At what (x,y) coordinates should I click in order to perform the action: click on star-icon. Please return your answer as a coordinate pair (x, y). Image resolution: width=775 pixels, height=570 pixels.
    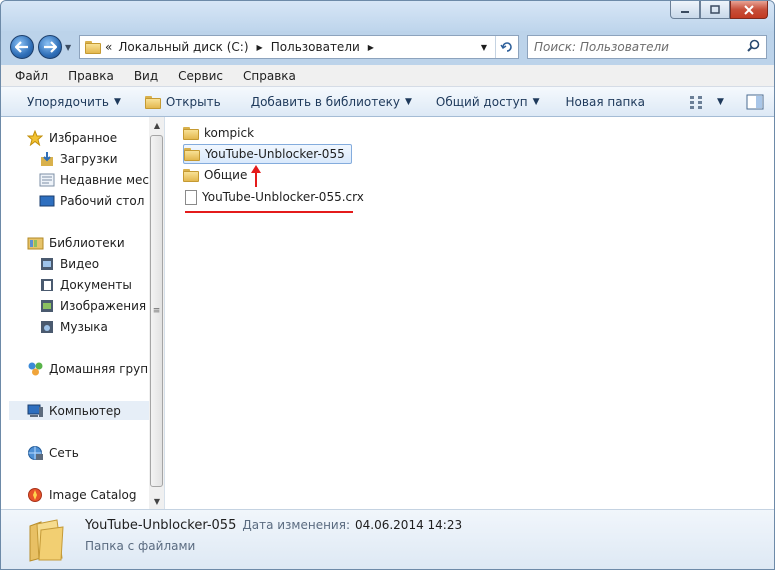
    Looking at the image, I should click on (35, 137).